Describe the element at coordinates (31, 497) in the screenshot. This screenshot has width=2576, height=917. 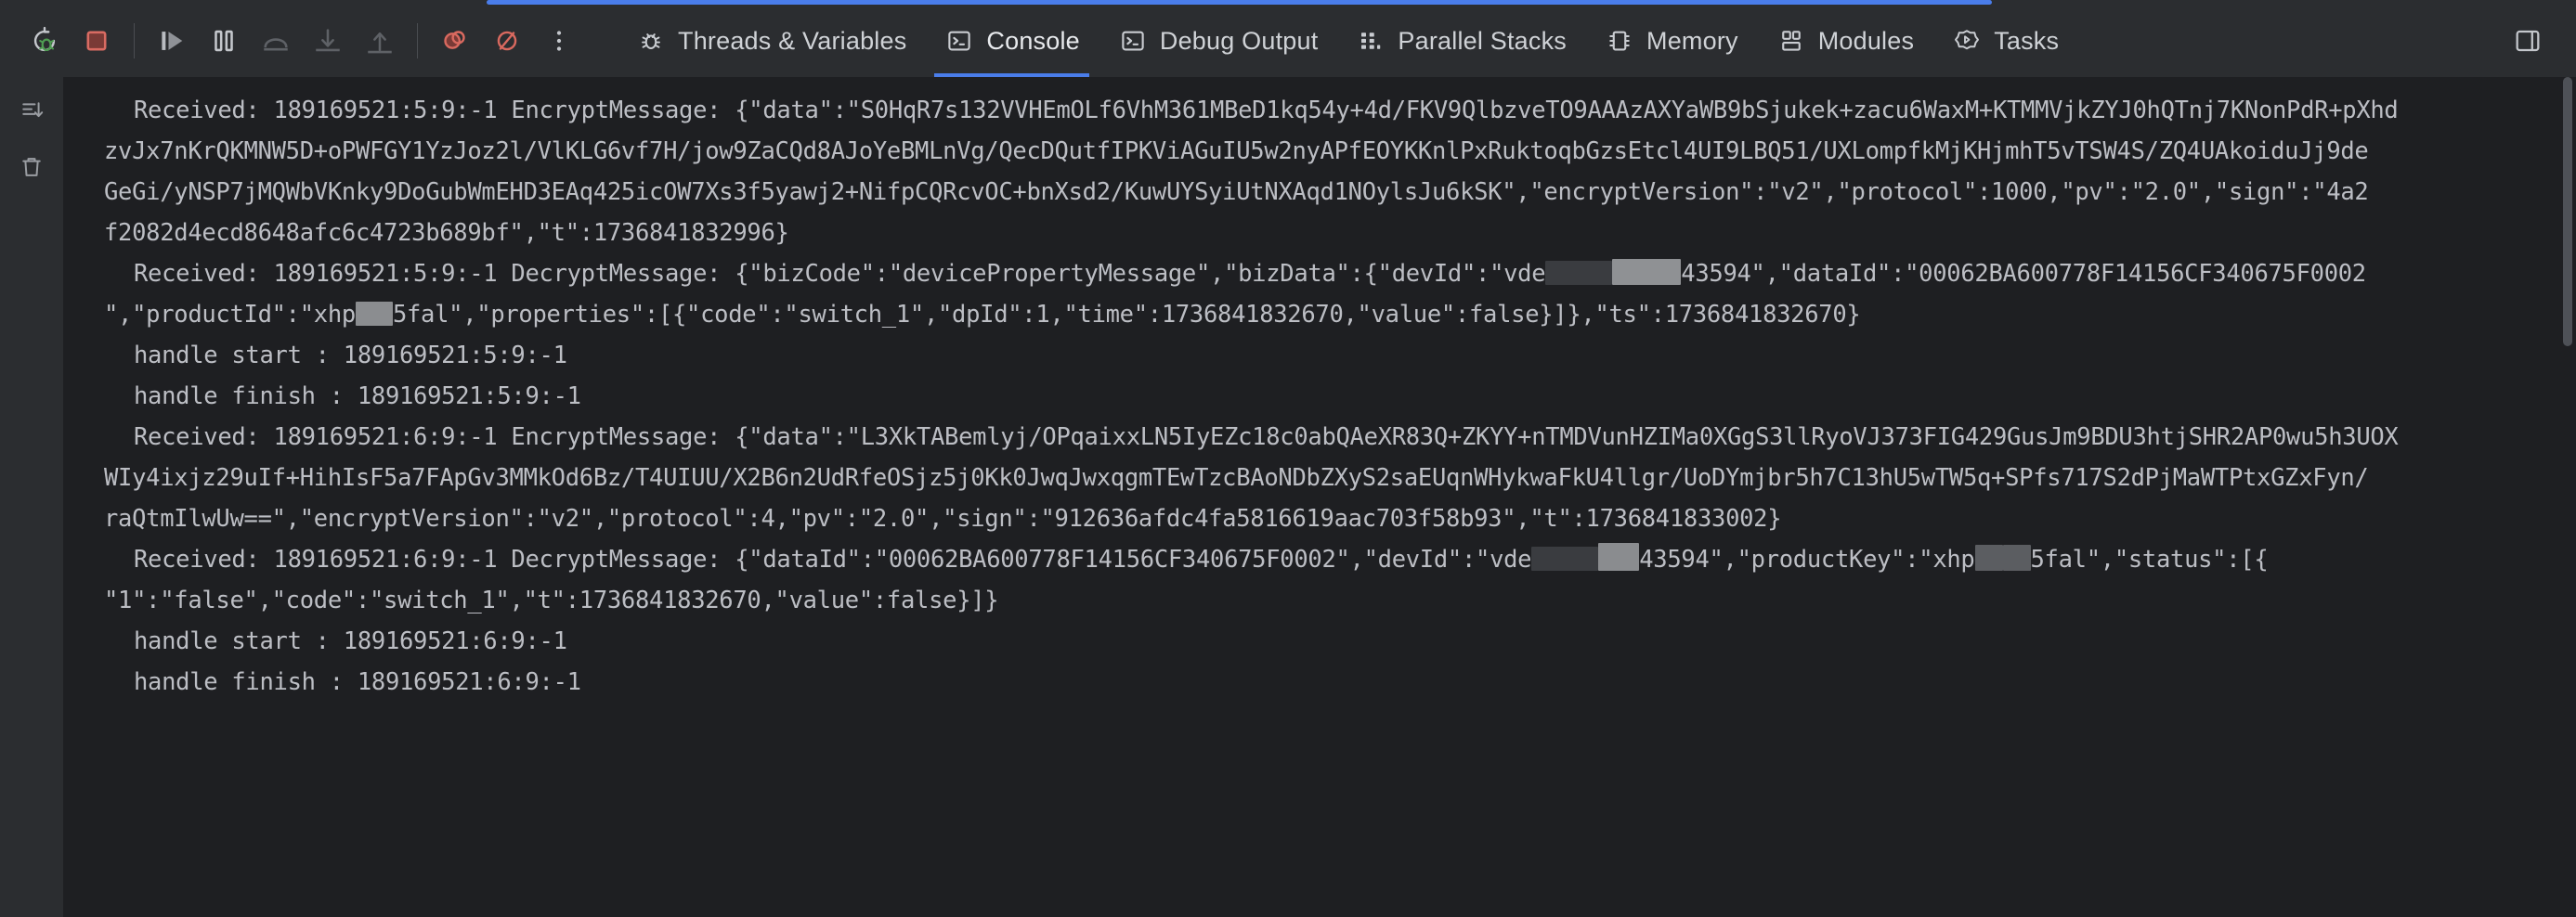
I see `console-gutter-toolbar` at that location.